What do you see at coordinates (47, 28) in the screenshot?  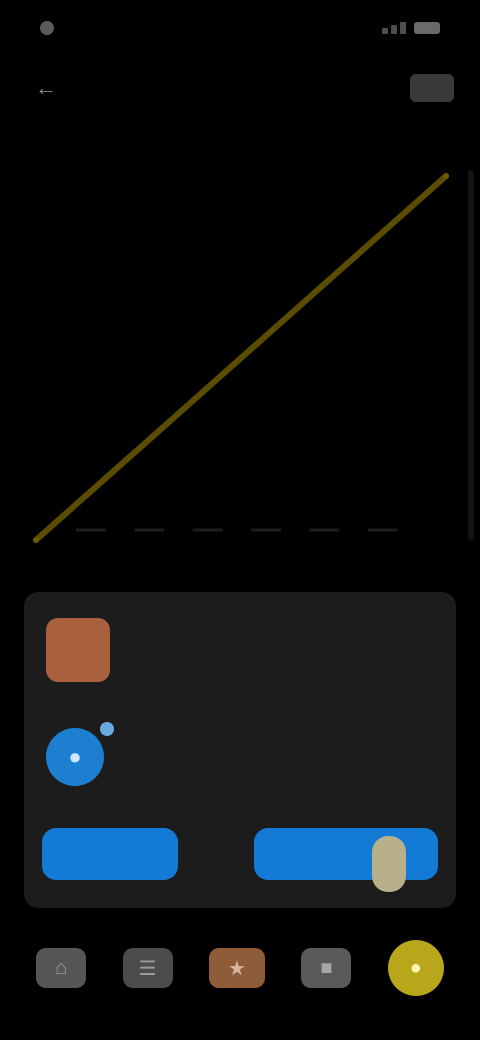 I see `notification-dot-icon` at bounding box center [47, 28].